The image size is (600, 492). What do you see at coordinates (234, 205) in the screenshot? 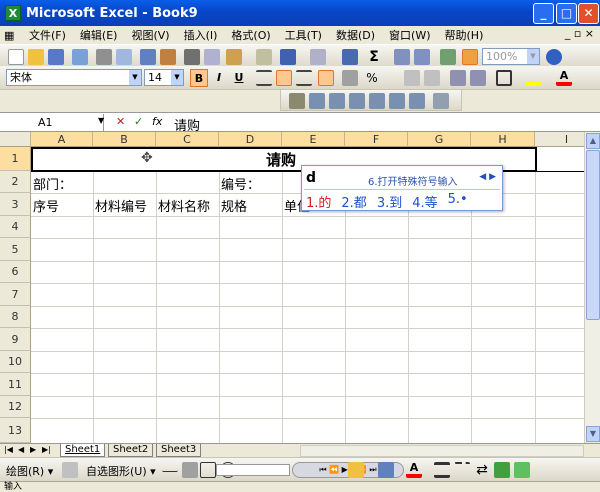
I see `cell-d3: 规格` at bounding box center [234, 205].